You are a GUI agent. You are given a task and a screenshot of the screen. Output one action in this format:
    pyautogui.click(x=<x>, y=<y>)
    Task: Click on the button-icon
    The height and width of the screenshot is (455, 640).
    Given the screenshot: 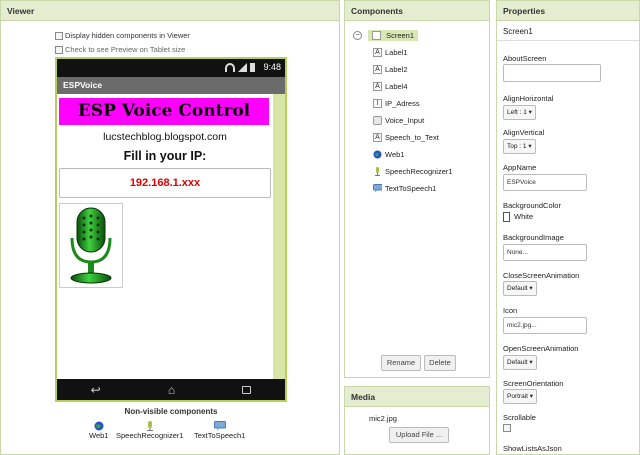 What is the action you would take?
    pyautogui.click(x=377, y=120)
    